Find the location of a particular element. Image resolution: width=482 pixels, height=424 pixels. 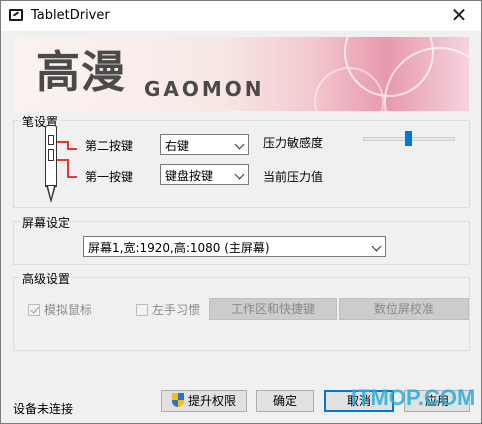

button1-select: 键盘按键 is located at coordinates (204, 174).